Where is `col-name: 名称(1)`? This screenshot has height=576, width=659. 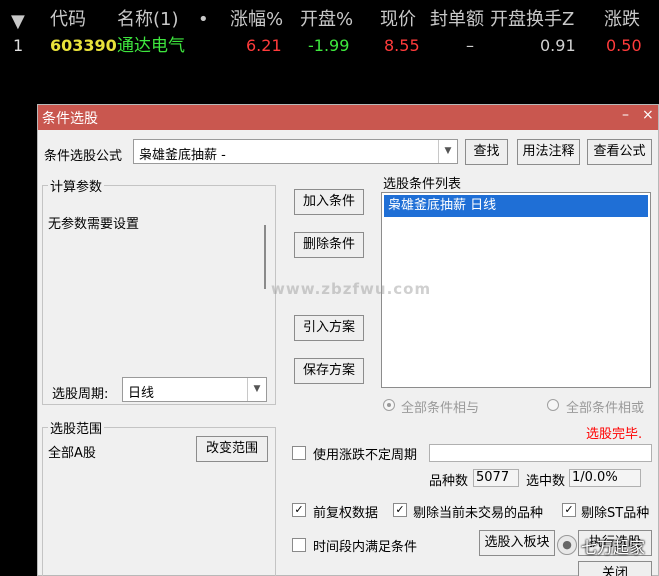 col-name: 名称(1) is located at coordinates (148, 20).